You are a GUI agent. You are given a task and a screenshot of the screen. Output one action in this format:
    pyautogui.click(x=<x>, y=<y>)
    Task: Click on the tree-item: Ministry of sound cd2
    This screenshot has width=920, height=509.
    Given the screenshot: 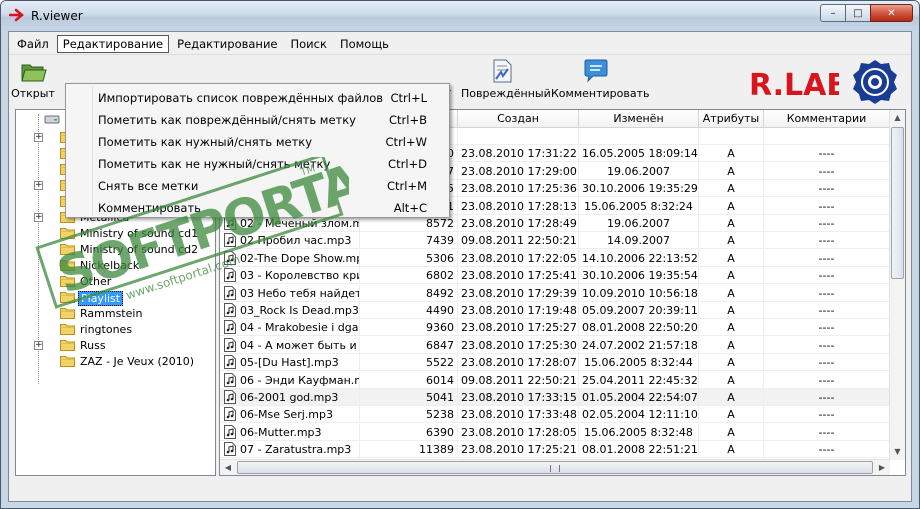 What is the action you would take?
    pyautogui.click(x=115, y=250)
    